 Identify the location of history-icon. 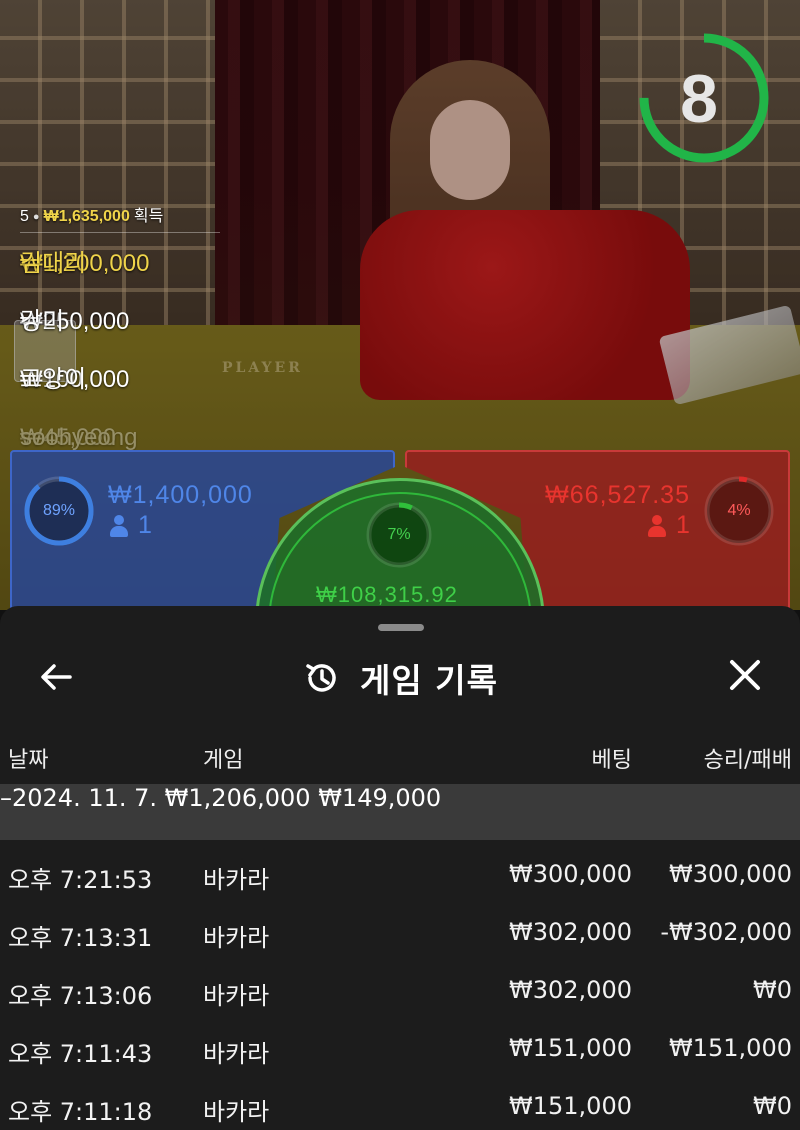
(321, 678).